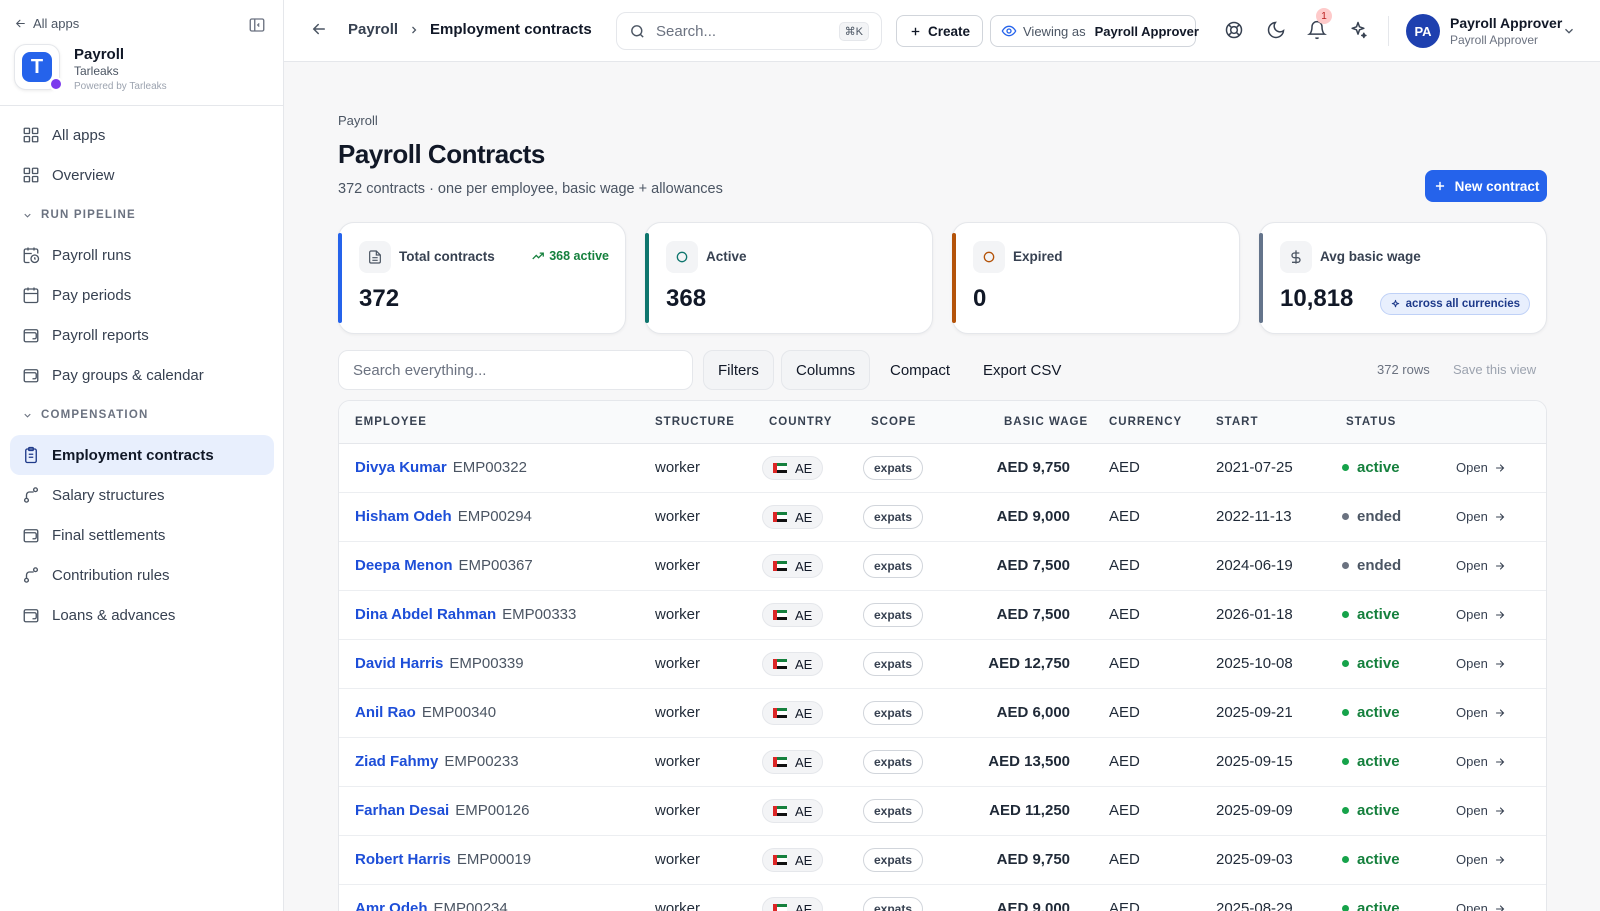 The image size is (1600, 911). I want to click on scope-chip: expats, so click(893, 468).